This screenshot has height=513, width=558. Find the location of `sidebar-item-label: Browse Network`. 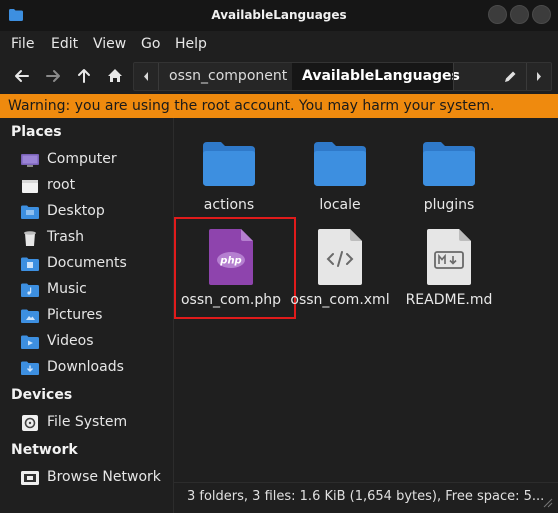

sidebar-item-label: Browse Network is located at coordinates (104, 477).